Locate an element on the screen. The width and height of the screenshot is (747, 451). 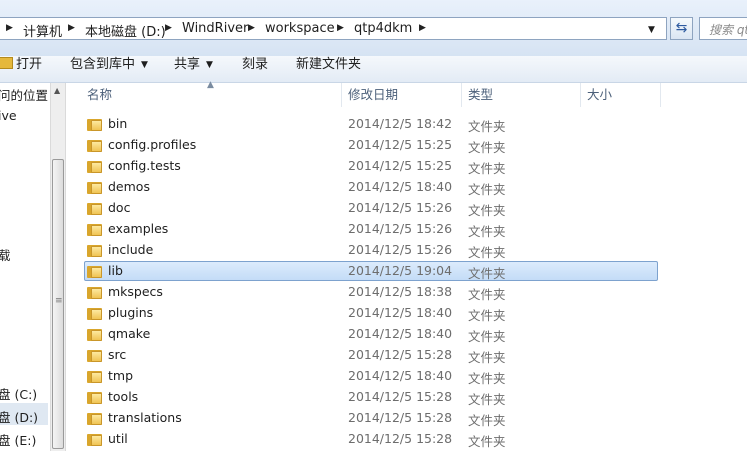
nav-scrollbar: ▲ ≡ is located at coordinates (58, 267).